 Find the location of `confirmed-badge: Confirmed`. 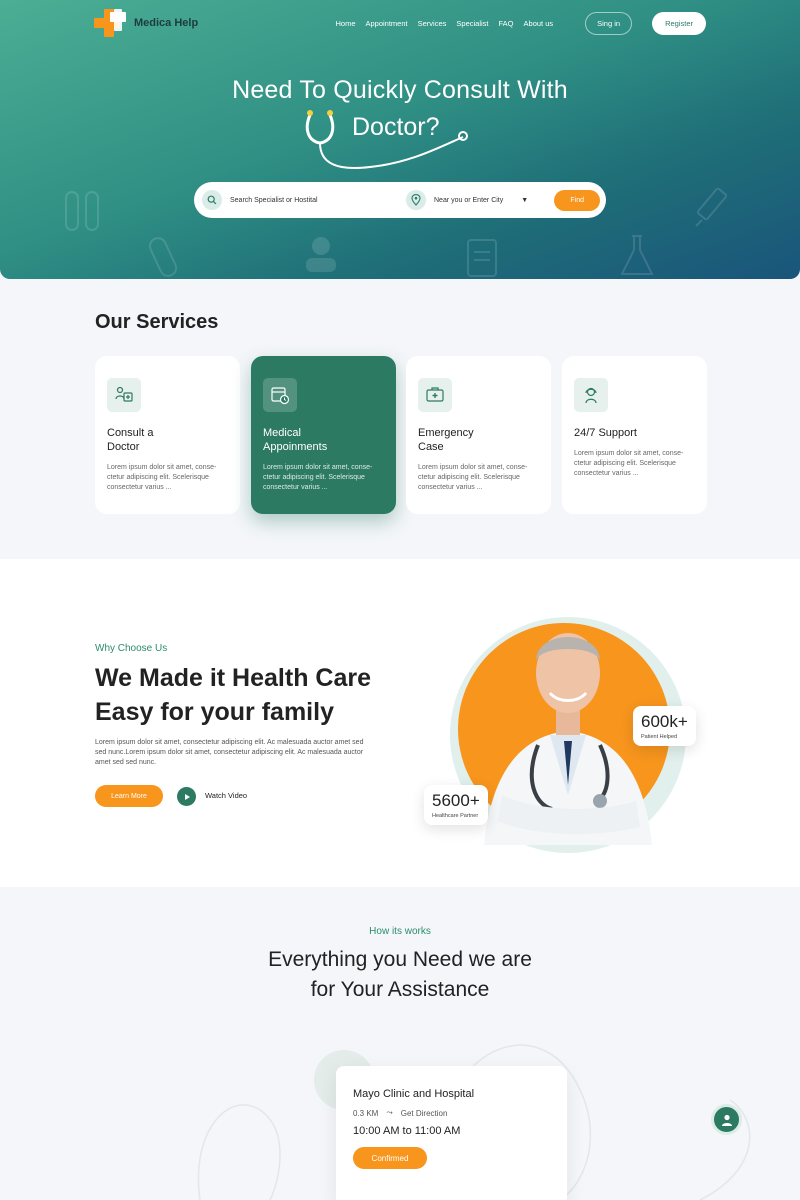

confirmed-badge: Confirmed is located at coordinates (390, 1158).